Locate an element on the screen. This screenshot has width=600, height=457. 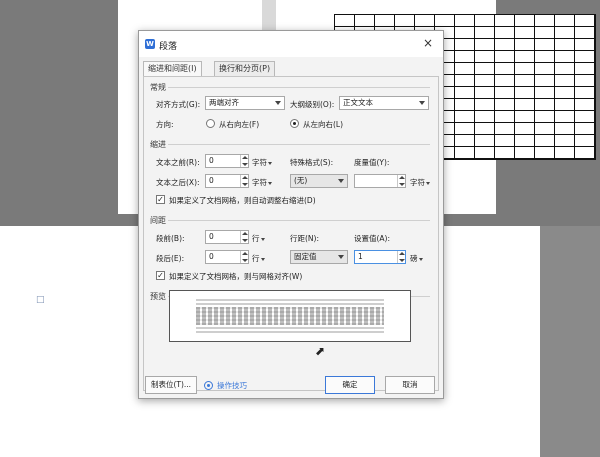
direction-label: 方向: is located at coordinates (165, 124).